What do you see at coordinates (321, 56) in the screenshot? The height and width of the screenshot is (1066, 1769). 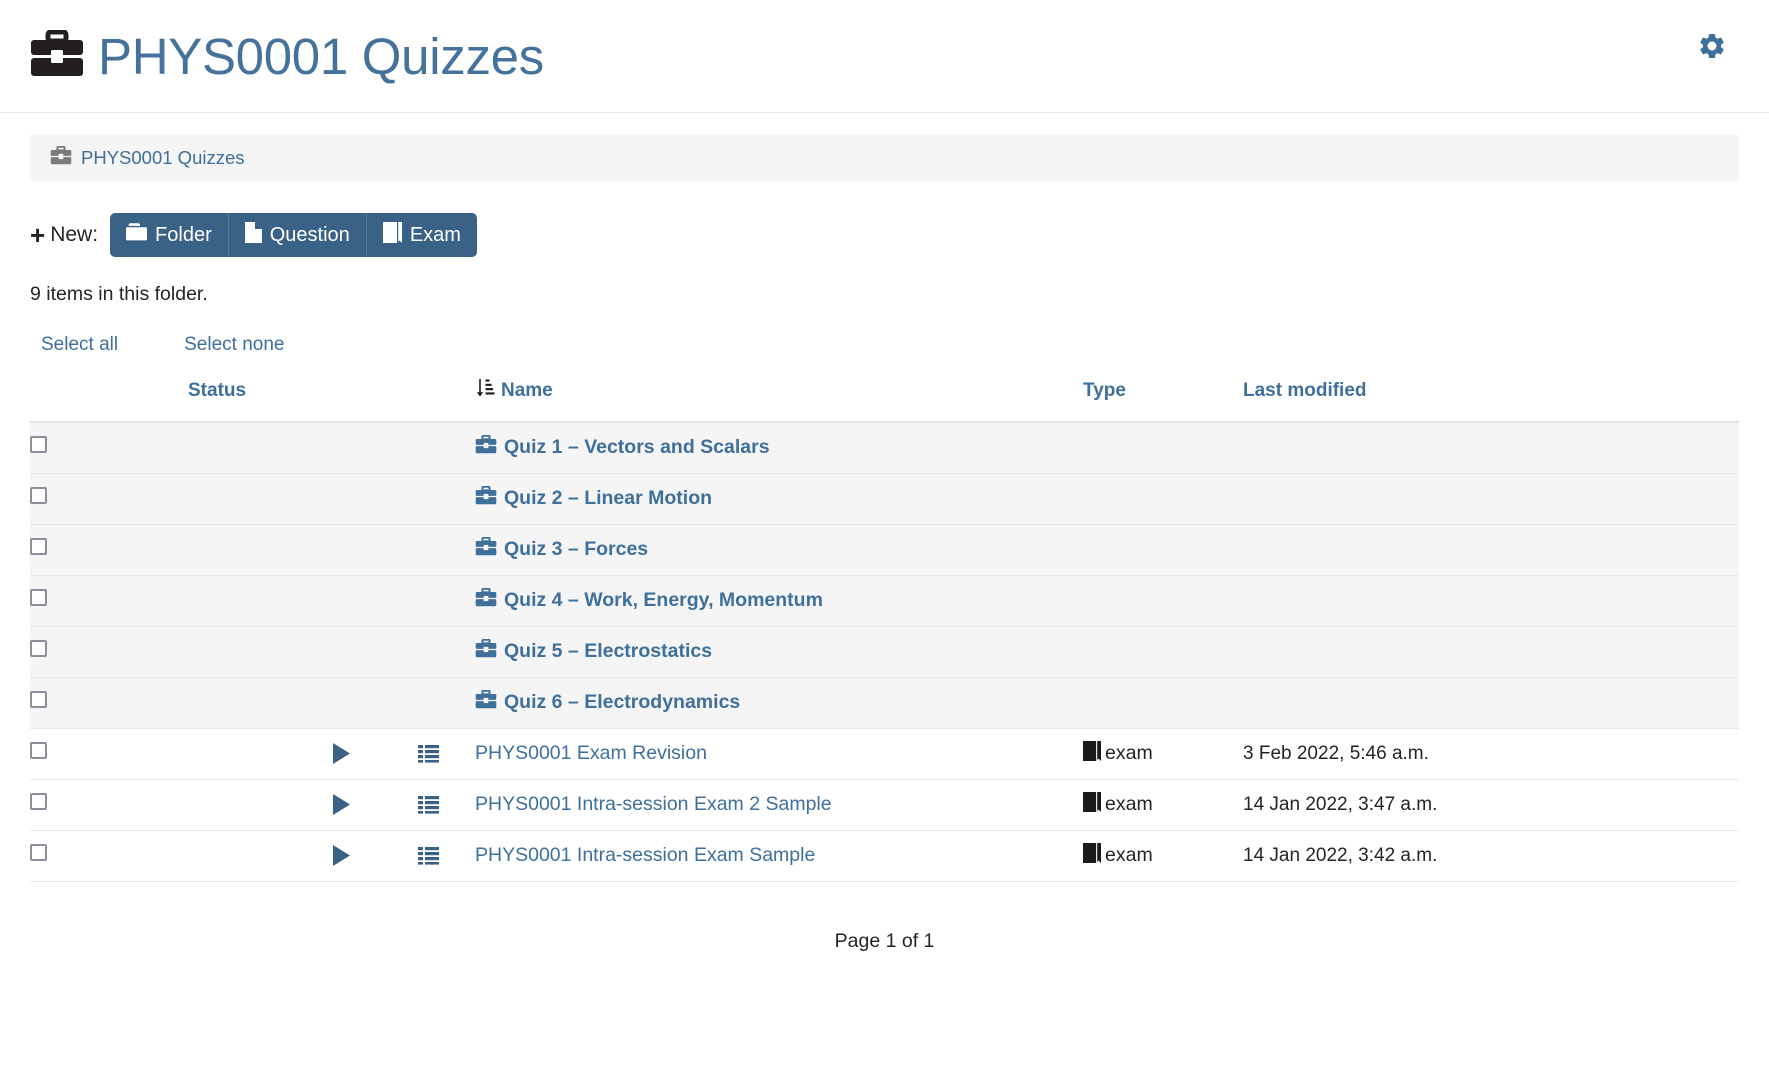 I see `page-title: PHYS0001 Quizzes` at bounding box center [321, 56].